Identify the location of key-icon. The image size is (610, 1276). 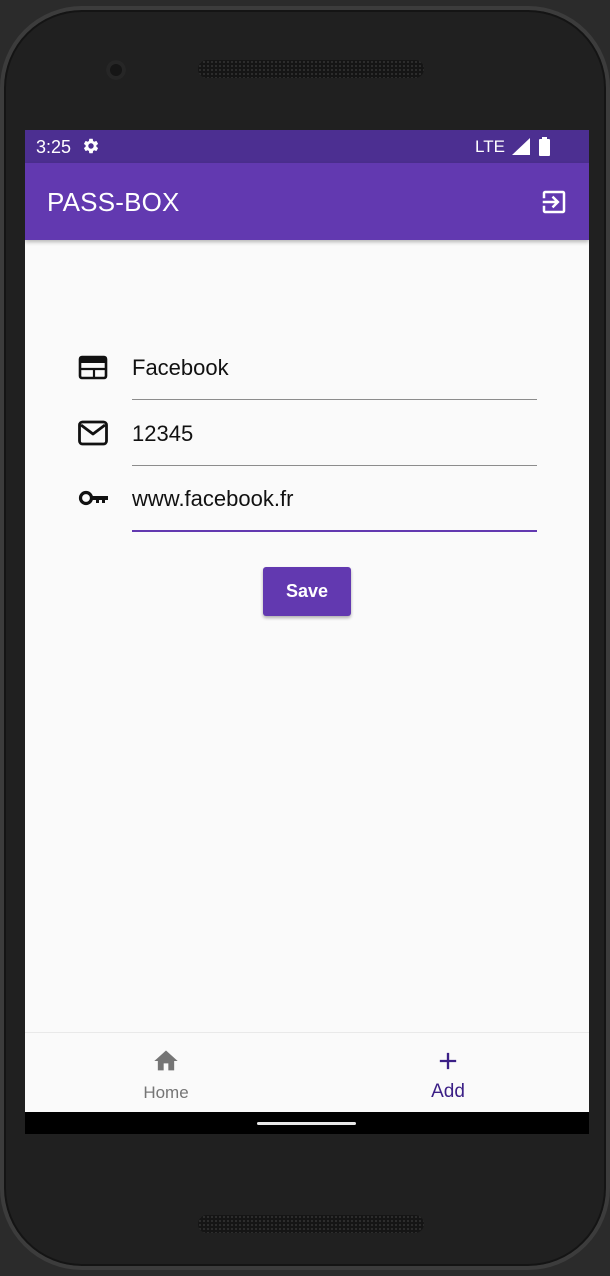
(93, 498).